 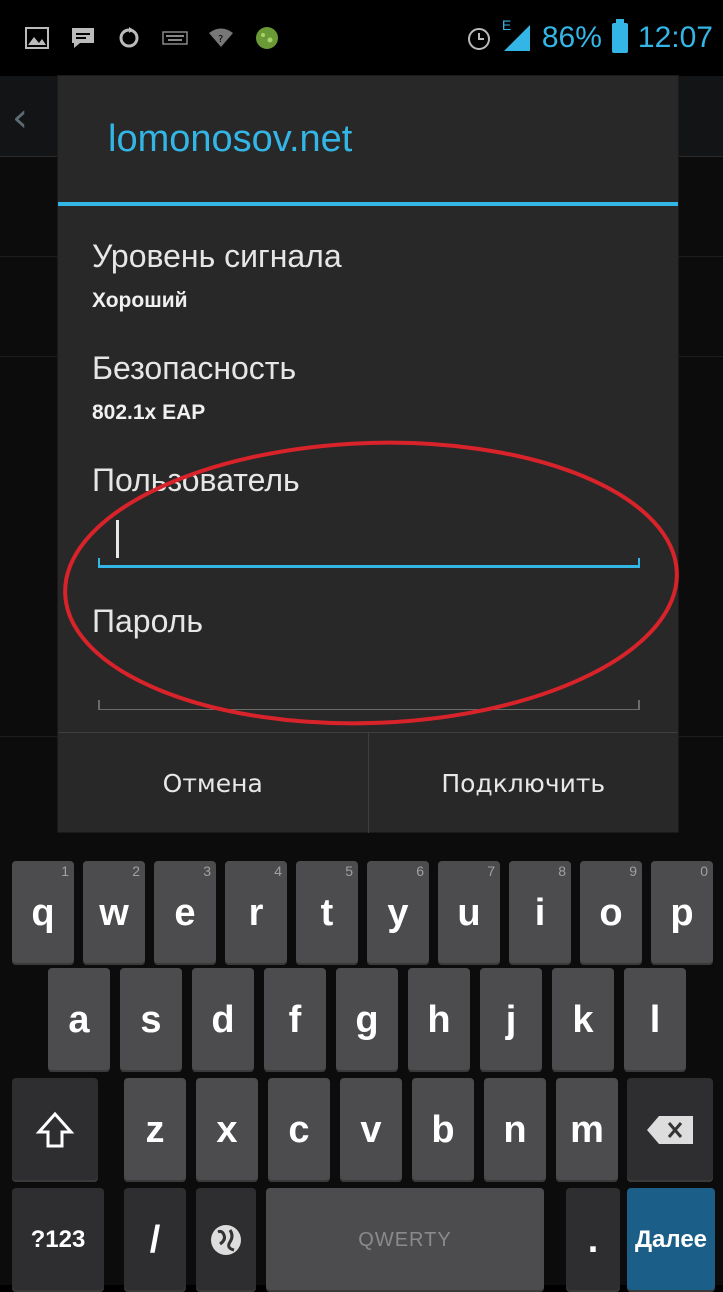 What do you see at coordinates (469, 913) in the screenshot?
I see `key-u: u7` at bounding box center [469, 913].